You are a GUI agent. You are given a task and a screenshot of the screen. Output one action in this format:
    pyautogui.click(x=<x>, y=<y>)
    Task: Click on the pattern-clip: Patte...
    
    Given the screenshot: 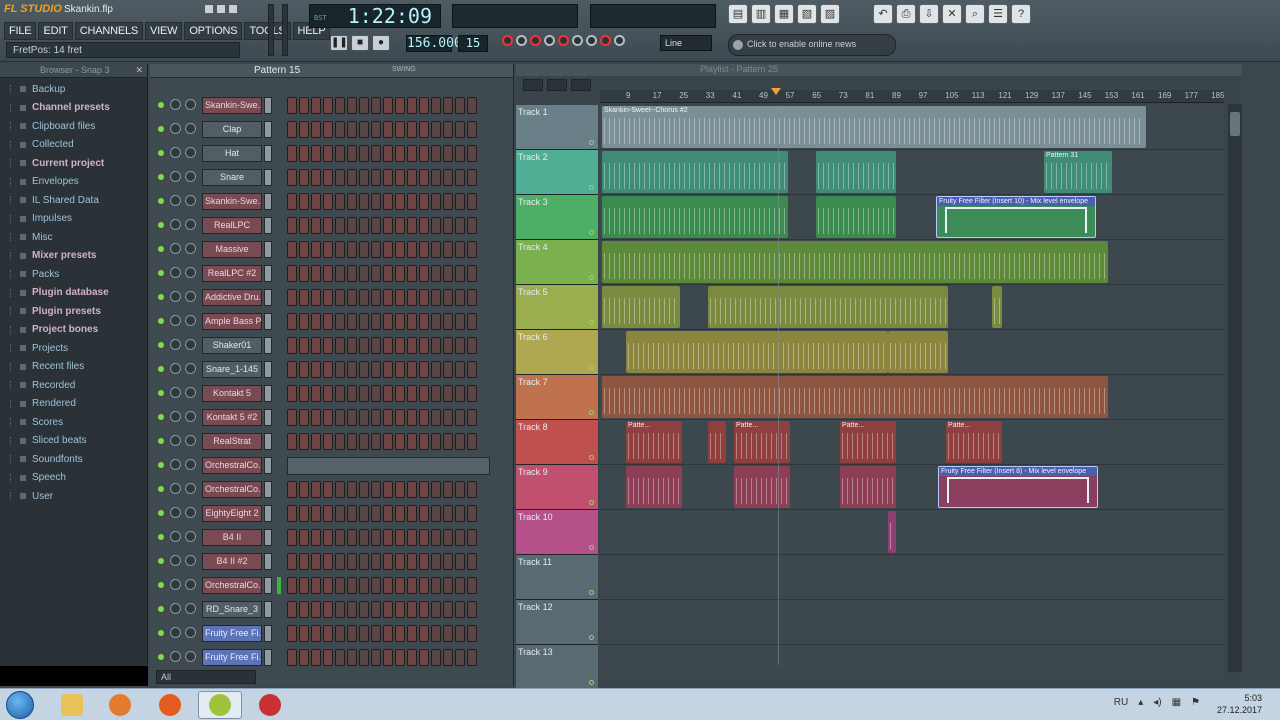 What is the action you would take?
    pyautogui.click(x=868, y=442)
    